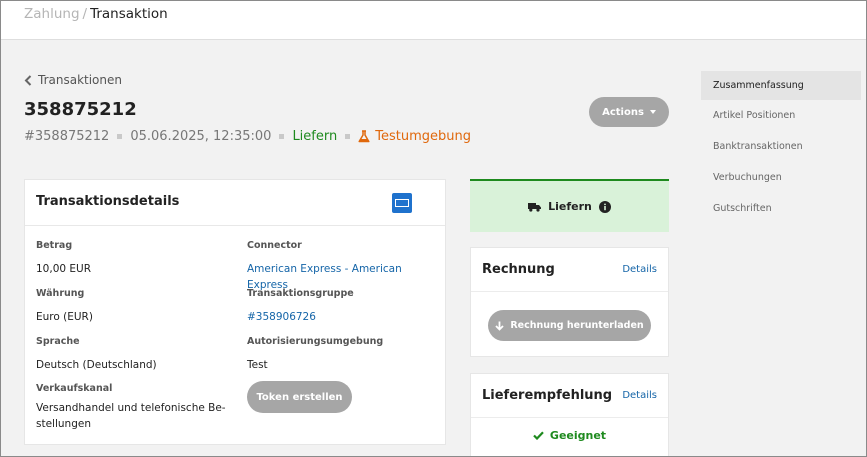  Describe the element at coordinates (639, 395) in the screenshot. I see `delivery-details-link: Details` at that location.